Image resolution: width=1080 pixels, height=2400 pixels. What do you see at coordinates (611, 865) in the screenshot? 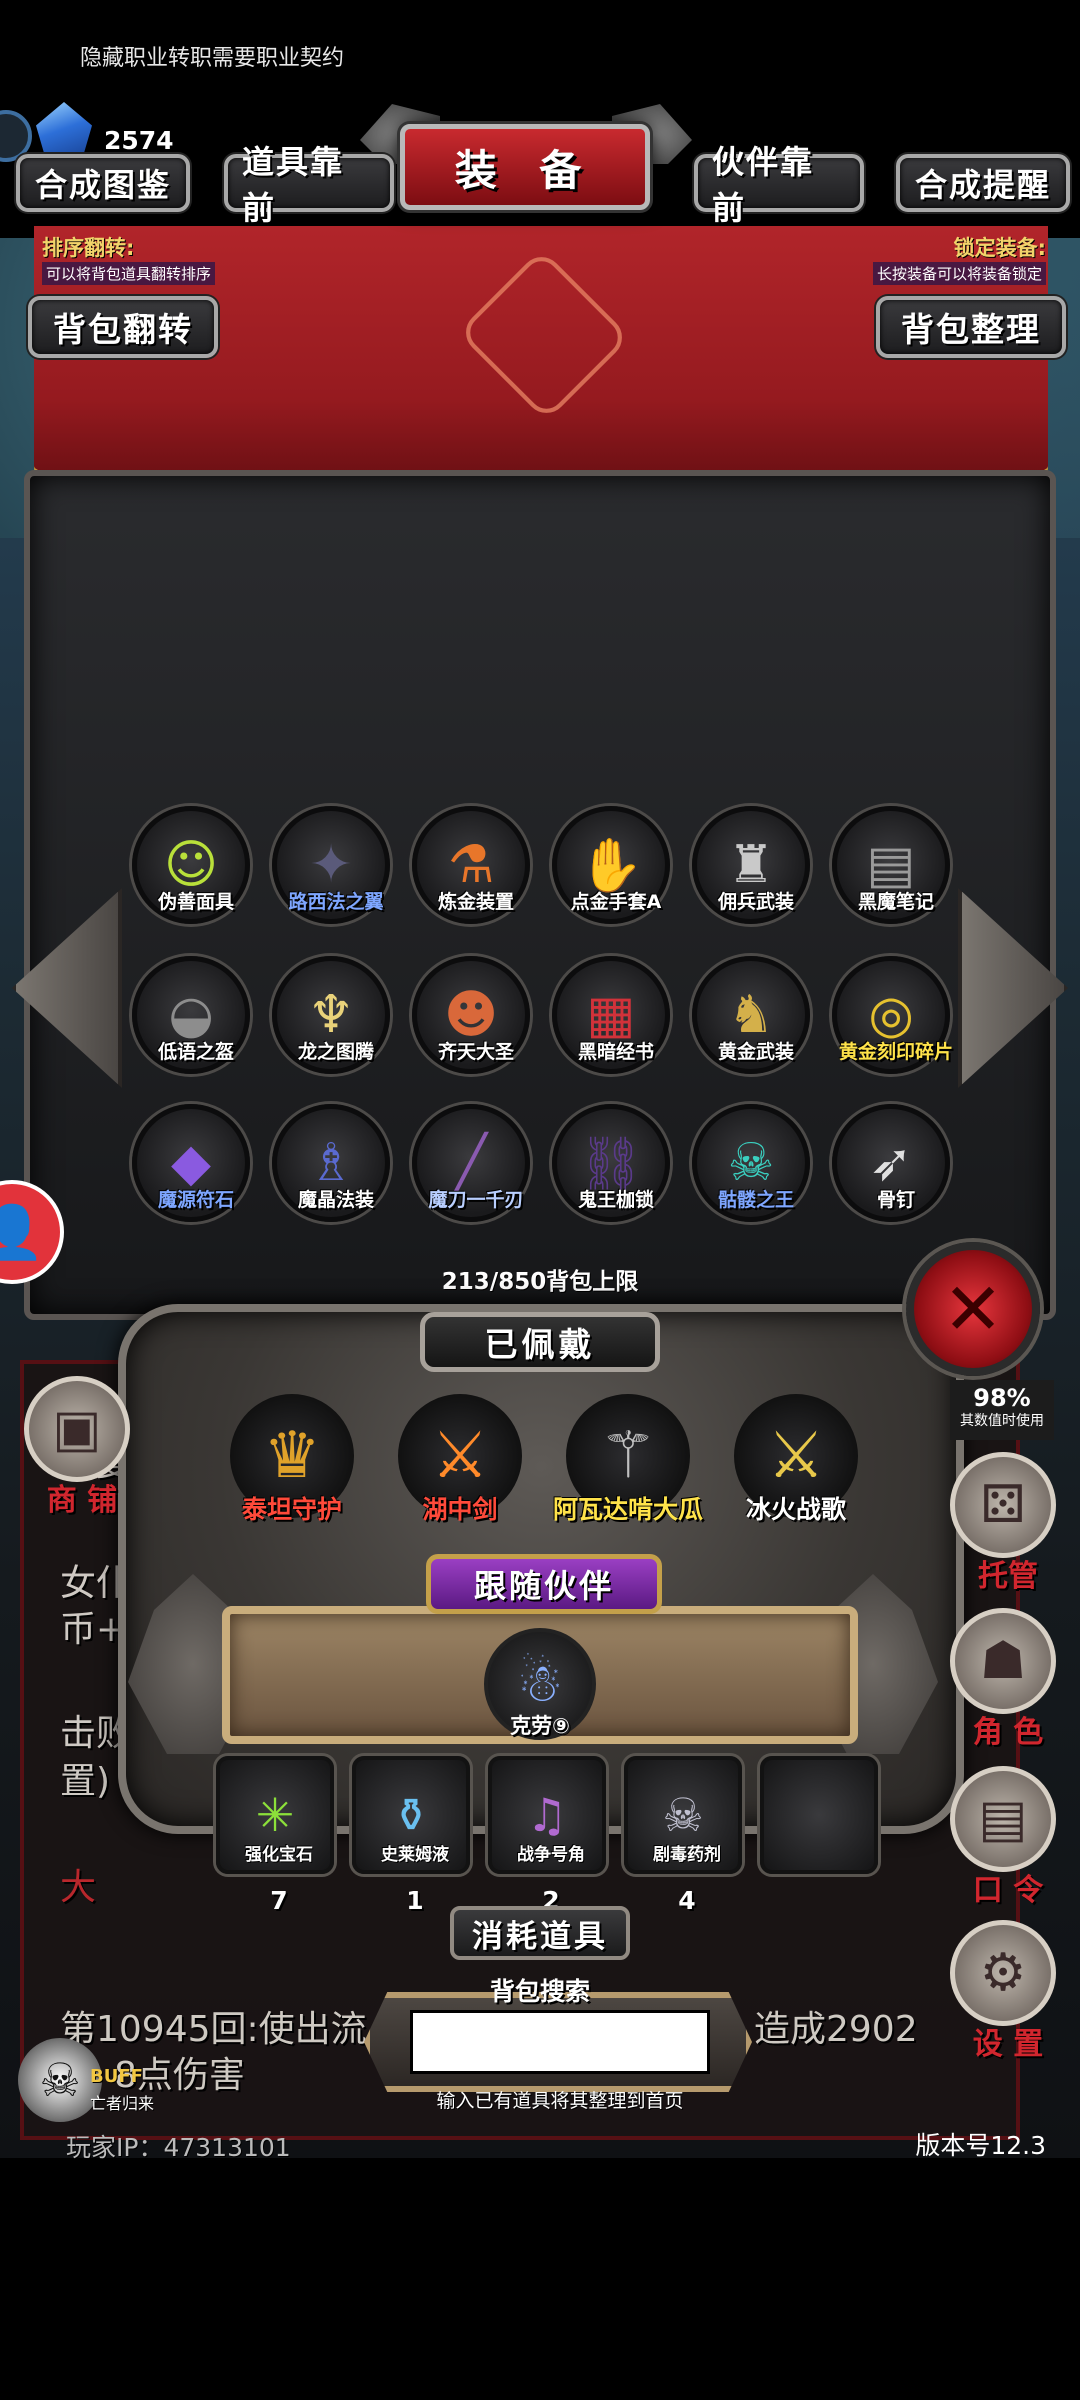
I see `bag-slot: ✋ 点金手套A` at bounding box center [611, 865].